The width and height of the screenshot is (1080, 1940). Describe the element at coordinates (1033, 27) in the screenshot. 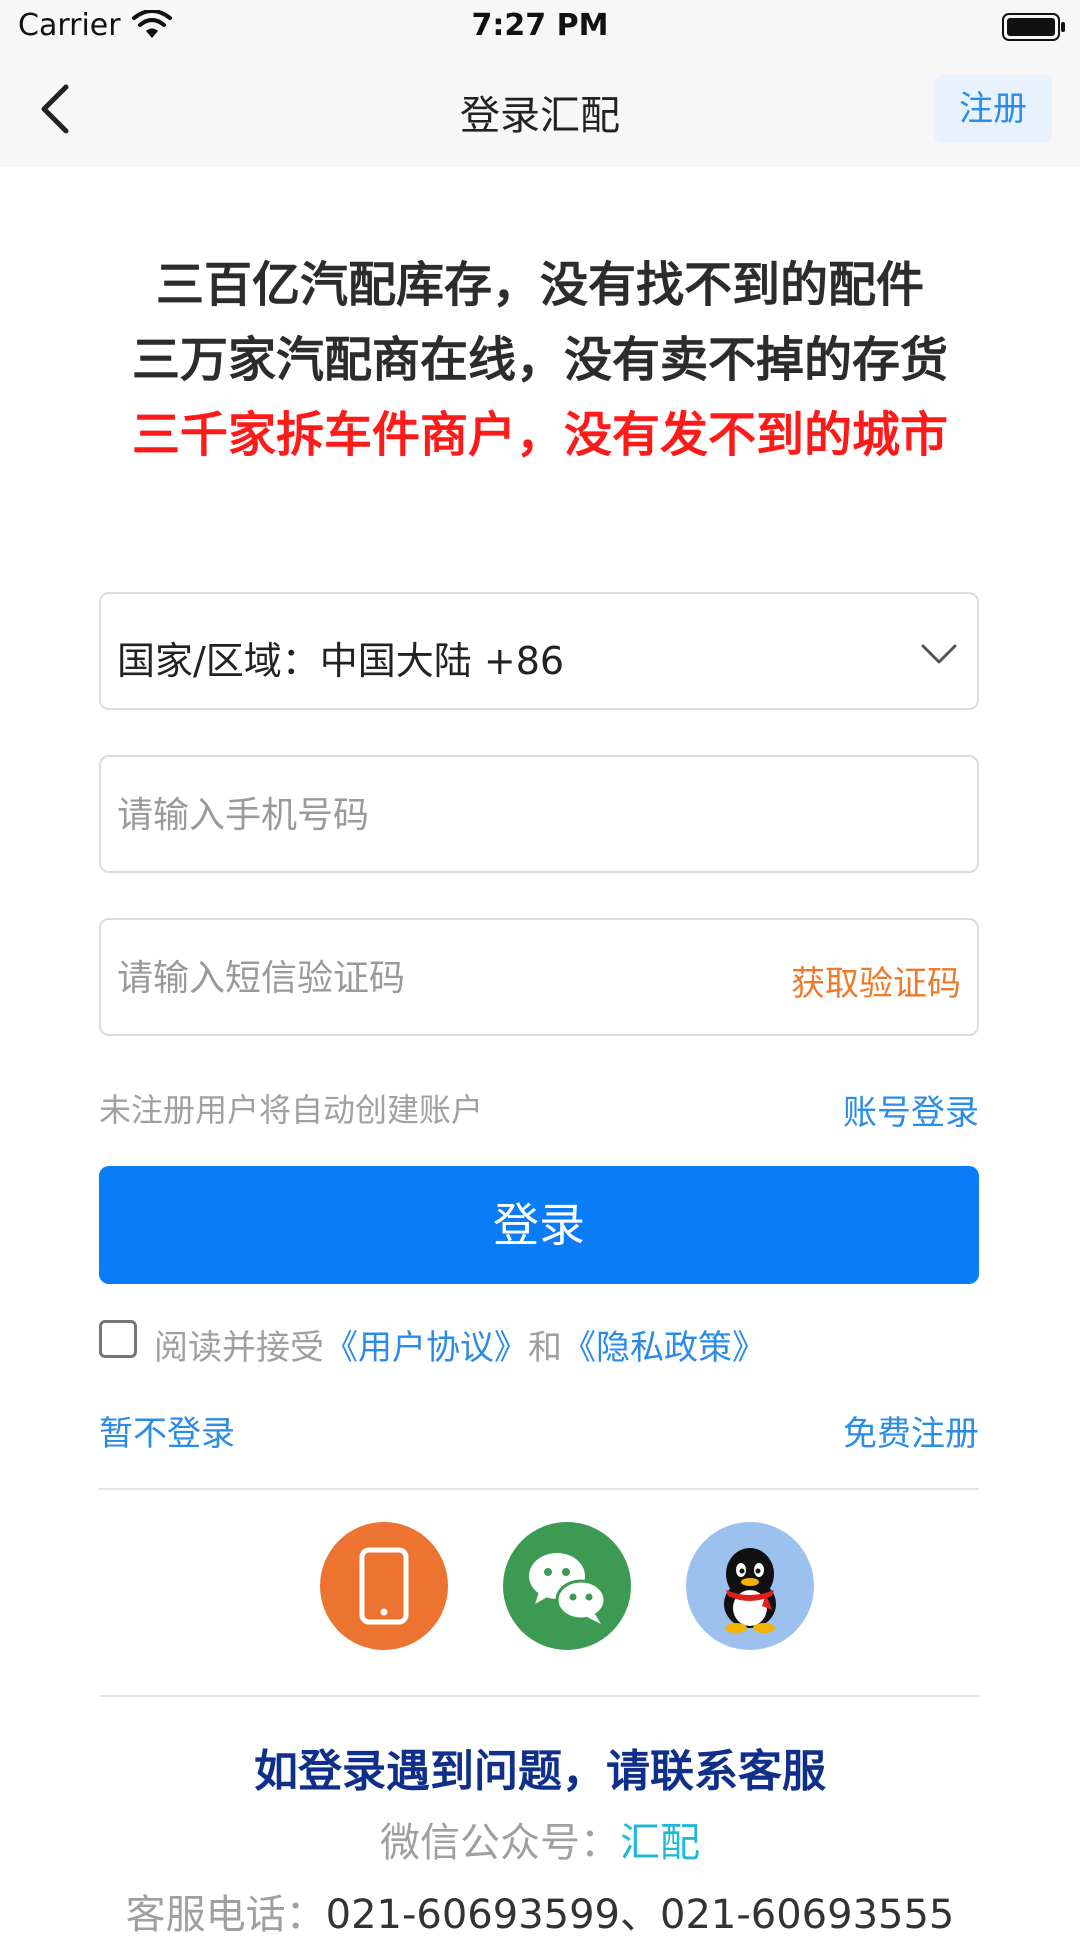

I see `battery-icon` at that location.